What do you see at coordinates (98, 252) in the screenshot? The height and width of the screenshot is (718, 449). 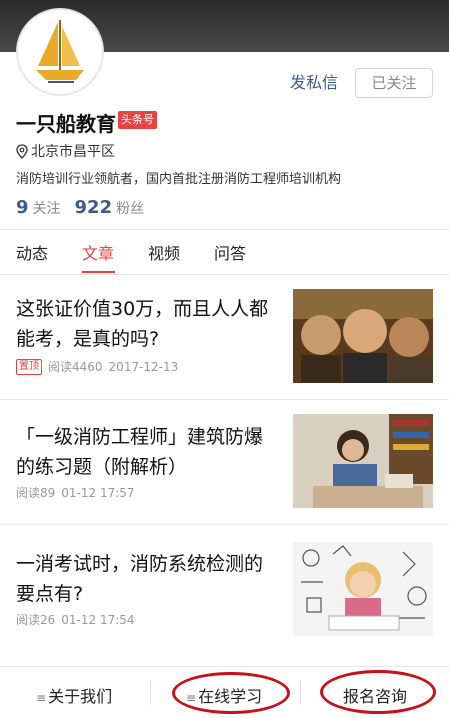 I see `tab-articles: 文章` at bounding box center [98, 252].